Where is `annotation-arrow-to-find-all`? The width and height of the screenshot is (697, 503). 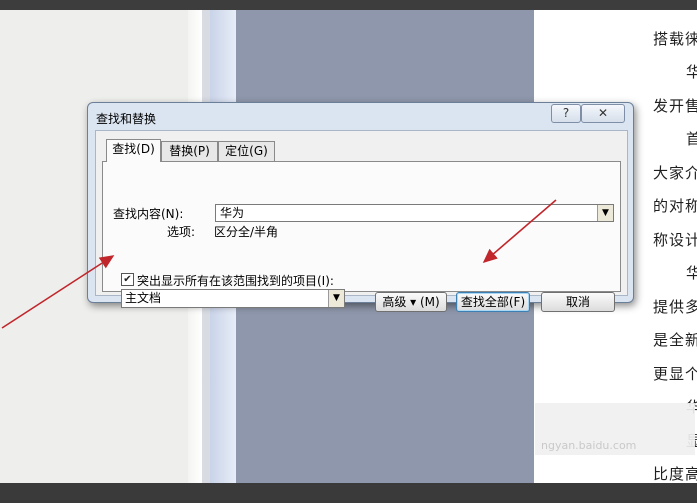
annotation-arrow-to-find-all is located at coordinates (519, 231).